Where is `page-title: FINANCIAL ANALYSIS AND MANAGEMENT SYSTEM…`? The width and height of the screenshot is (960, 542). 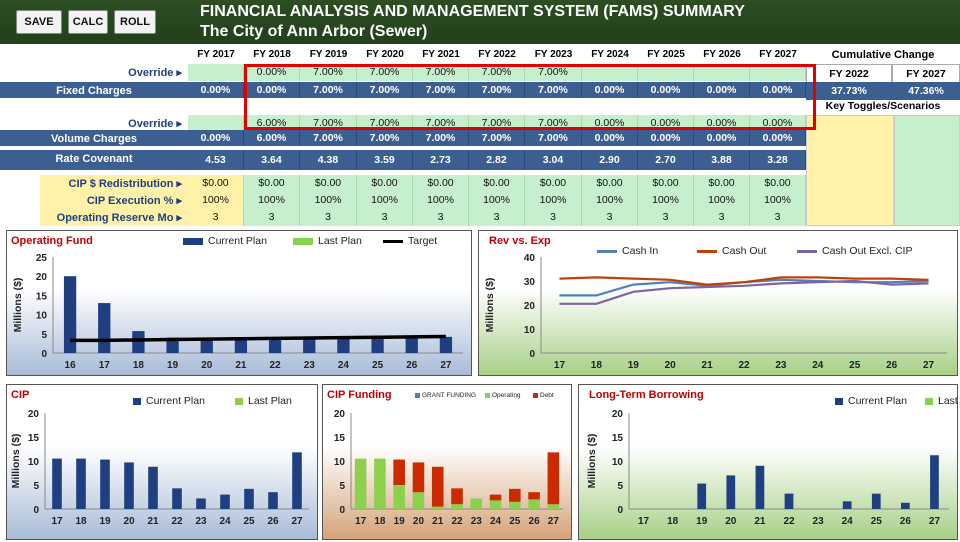 page-title: FINANCIAL ANALYSIS AND MANAGEMENT SYSTEM… is located at coordinates (472, 11).